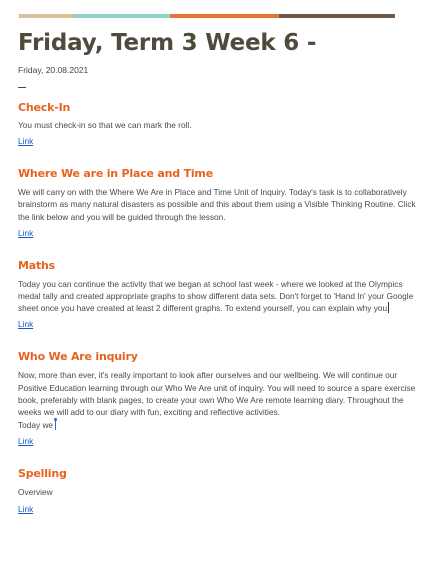 Image resolution: width=437 pixels, height=585 pixels. I want to click on section-text: Overview, so click(218, 492).